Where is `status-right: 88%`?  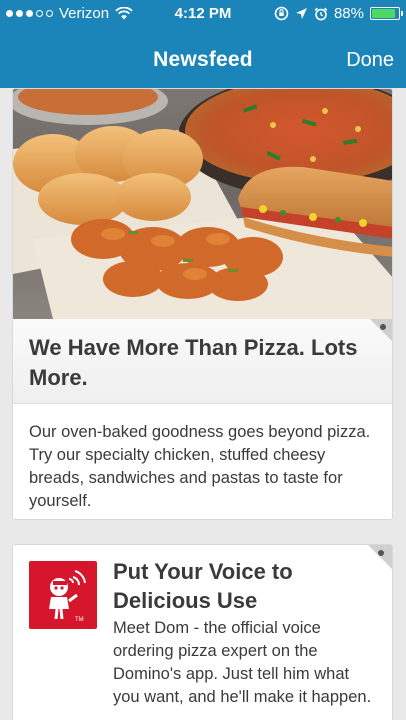 status-right: 88% is located at coordinates (338, 13).